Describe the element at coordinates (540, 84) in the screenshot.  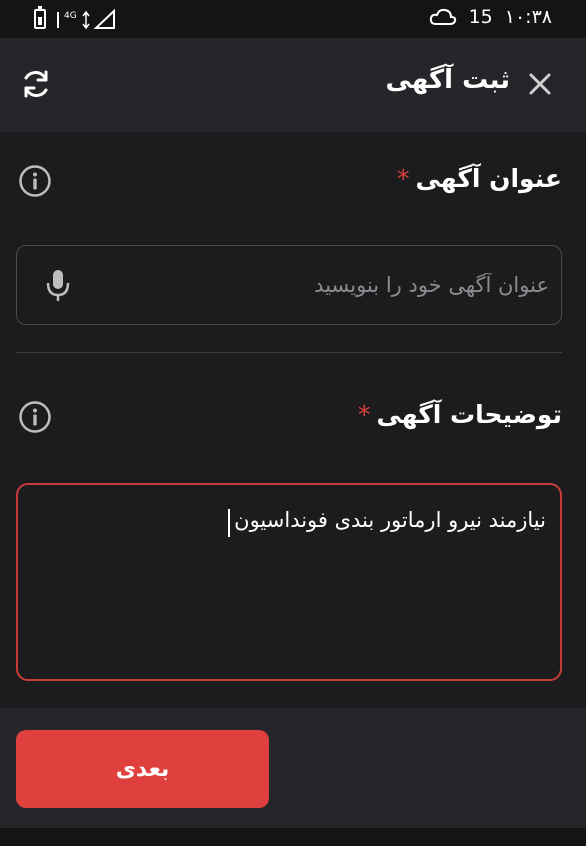
I see `close-icon` at that location.